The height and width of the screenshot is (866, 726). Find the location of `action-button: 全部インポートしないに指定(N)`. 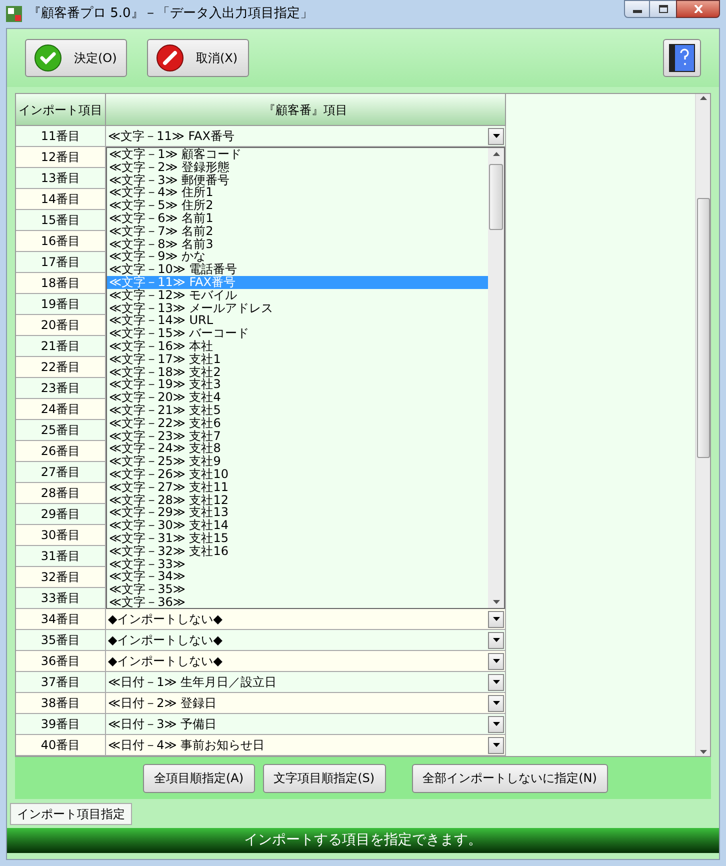

action-button: 全部インポートしないに指定(N) is located at coordinates (510, 778).